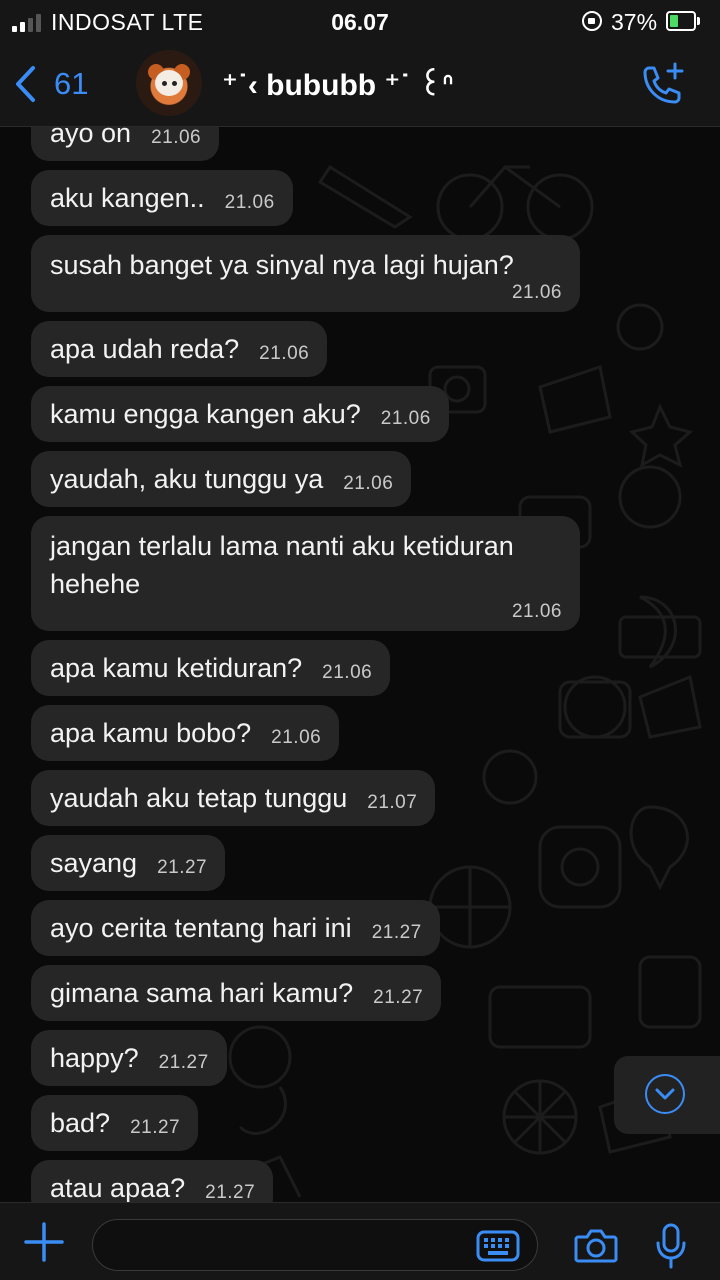 The width and height of the screenshot is (720, 1280). I want to click on message-text: happy?, so click(94, 1058).